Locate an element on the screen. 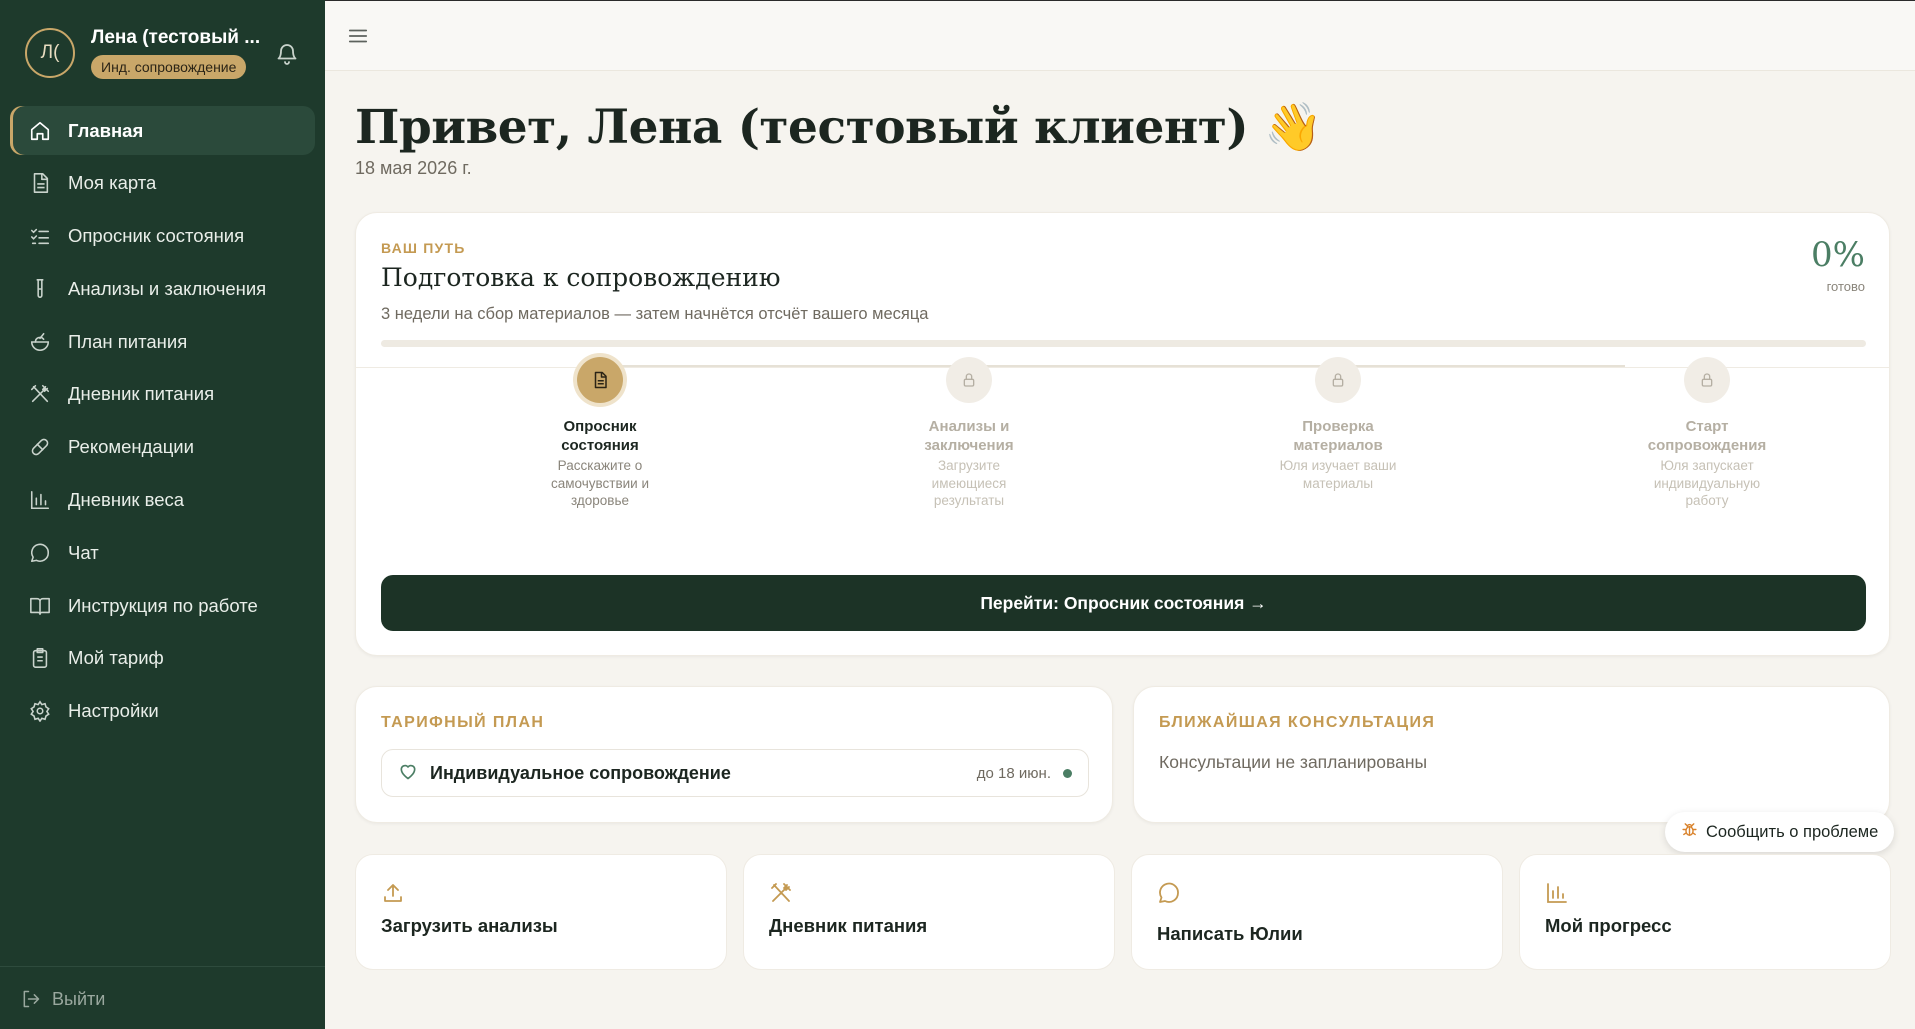 The height and width of the screenshot is (1029, 1915). sidebar-divider is located at coordinates (162, 966).